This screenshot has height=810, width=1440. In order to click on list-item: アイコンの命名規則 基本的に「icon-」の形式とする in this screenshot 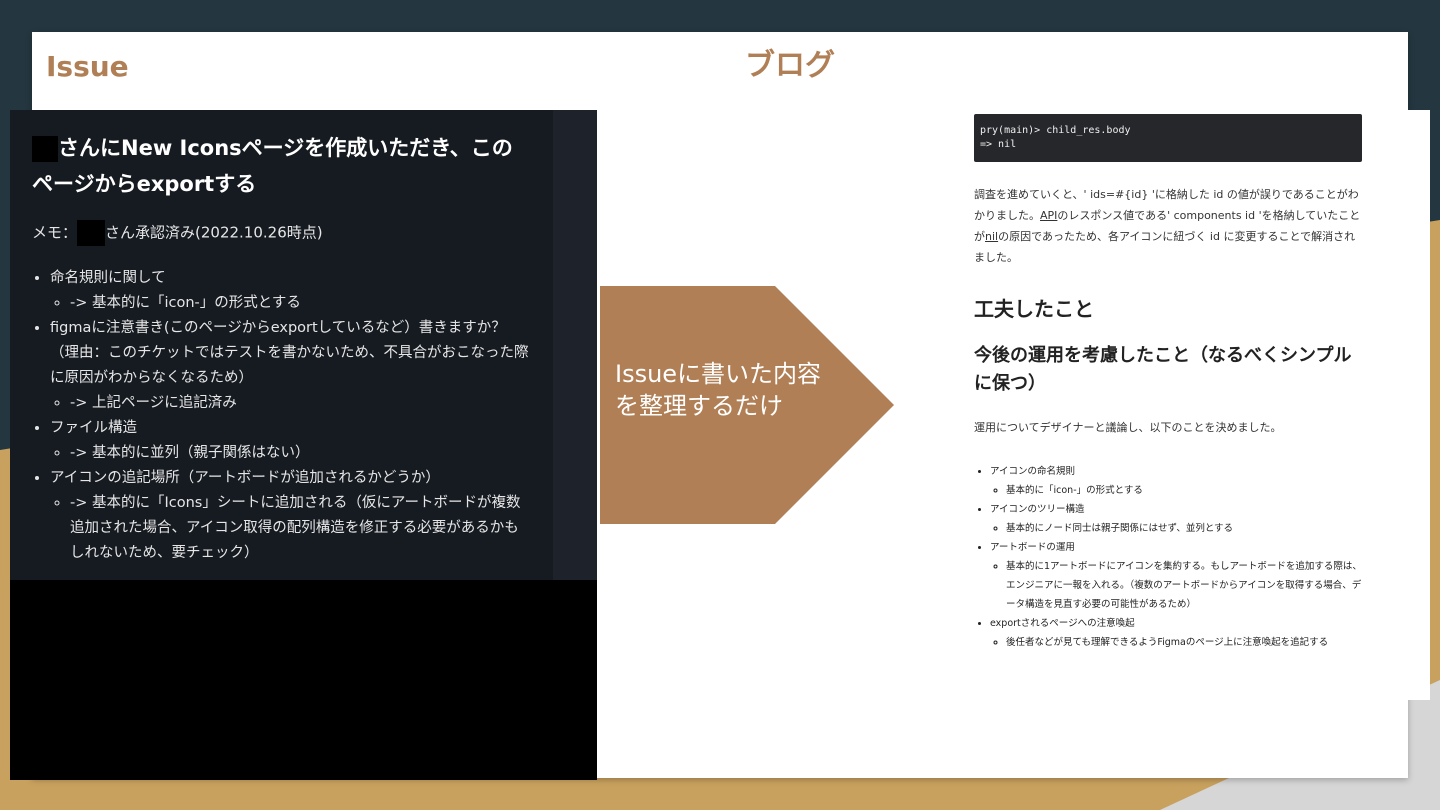, I will do `click(1178, 481)`.